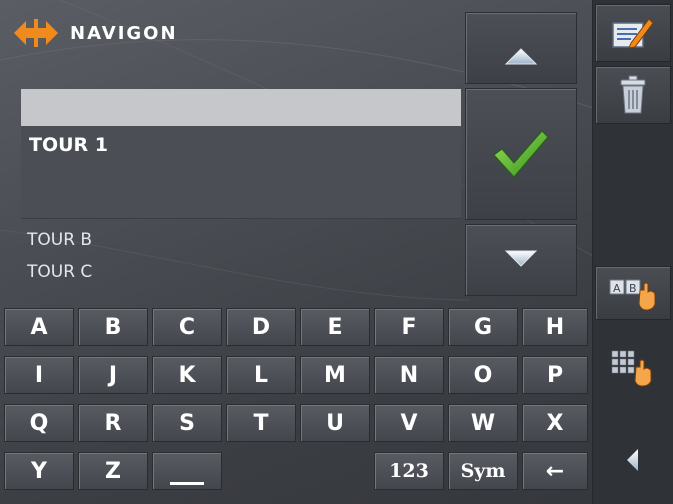  What do you see at coordinates (261, 375) in the screenshot?
I see `key-l: L` at bounding box center [261, 375].